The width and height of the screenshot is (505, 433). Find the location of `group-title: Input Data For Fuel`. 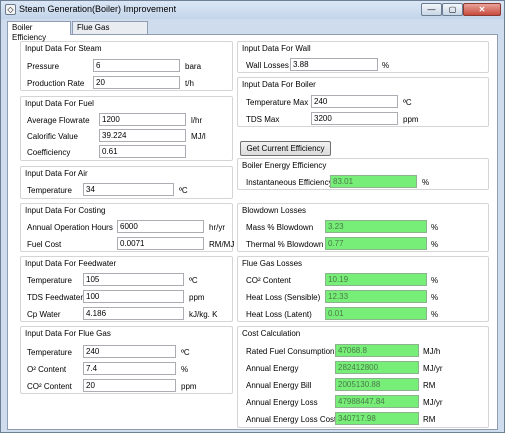

group-title: Input Data For Fuel is located at coordinates (59, 103).